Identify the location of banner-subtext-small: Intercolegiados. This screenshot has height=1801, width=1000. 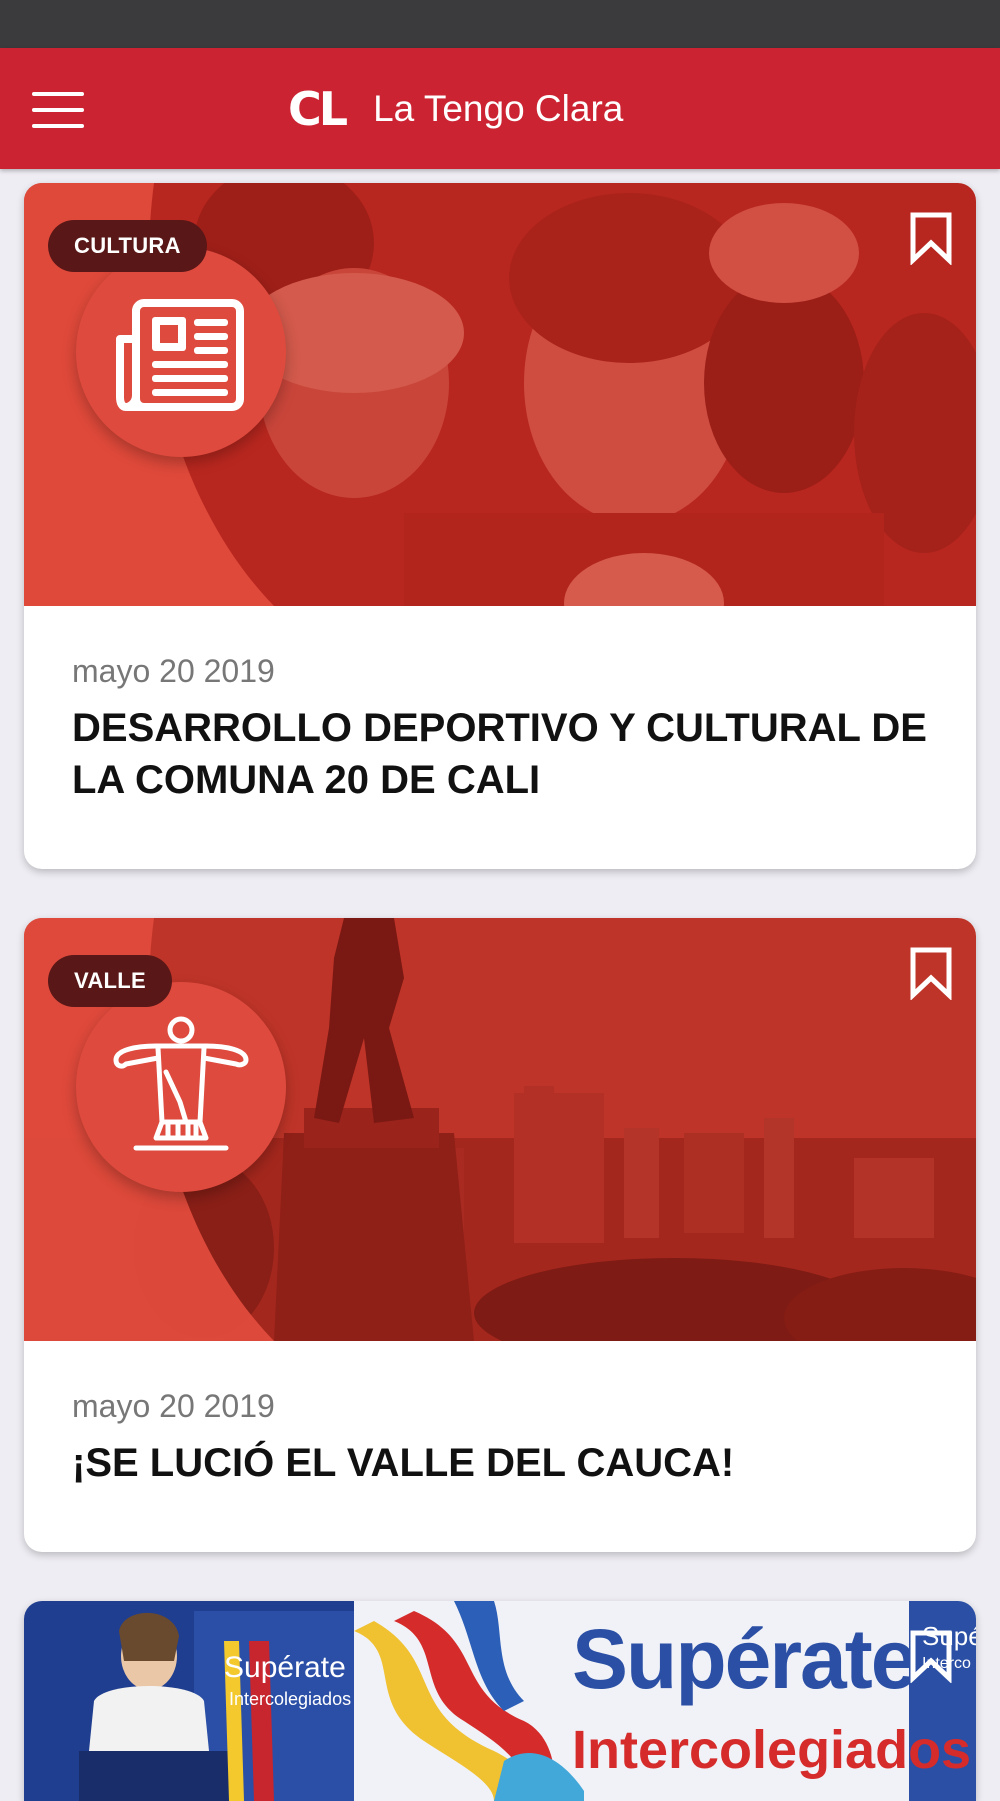
(290, 1699).